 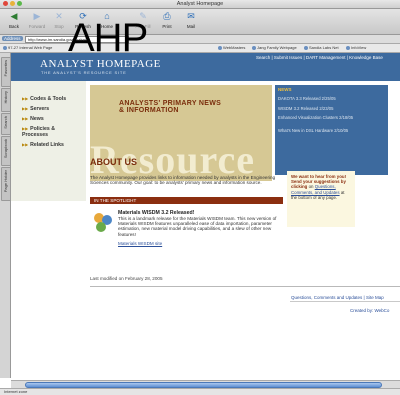 I want to click on back-button: ◀ Back, so click(x=14, y=19).